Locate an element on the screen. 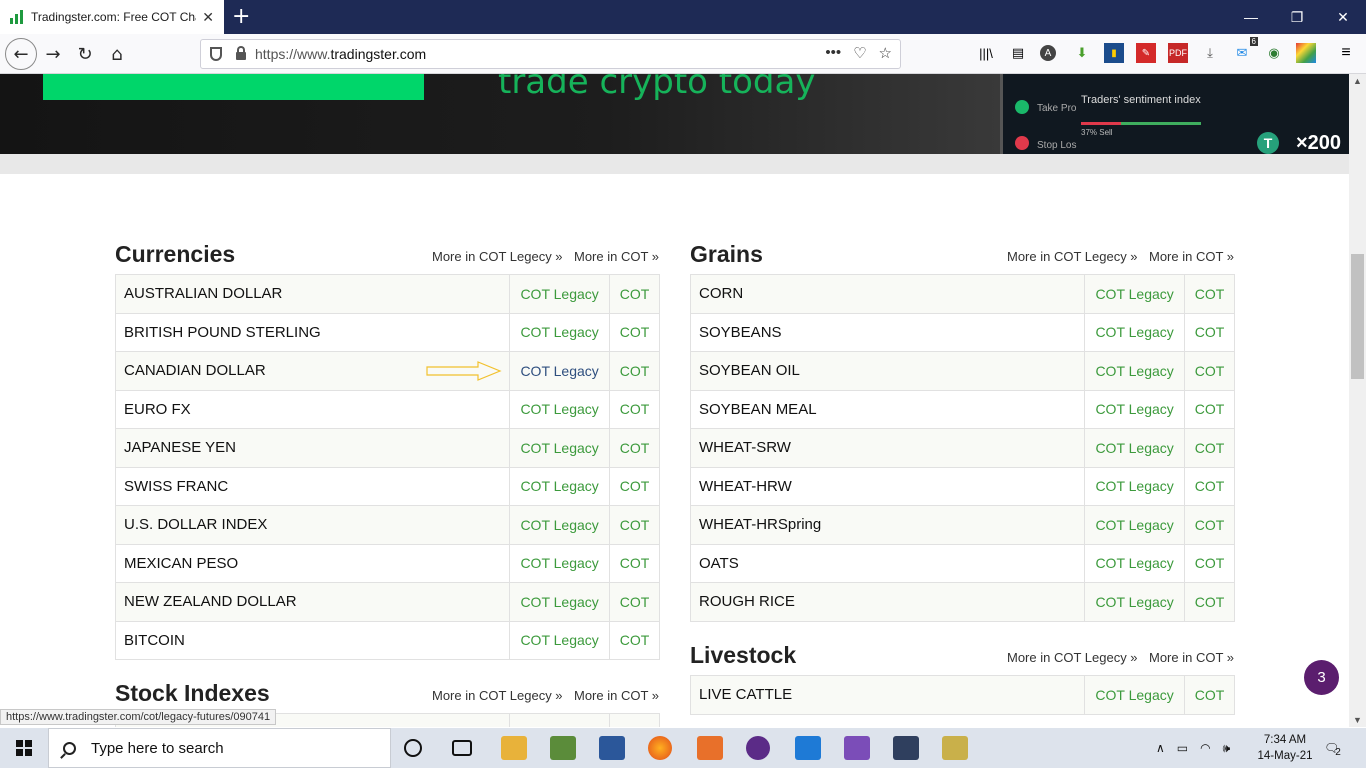 This screenshot has height=768, width=1366. lock-icon is located at coordinates (241, 53).